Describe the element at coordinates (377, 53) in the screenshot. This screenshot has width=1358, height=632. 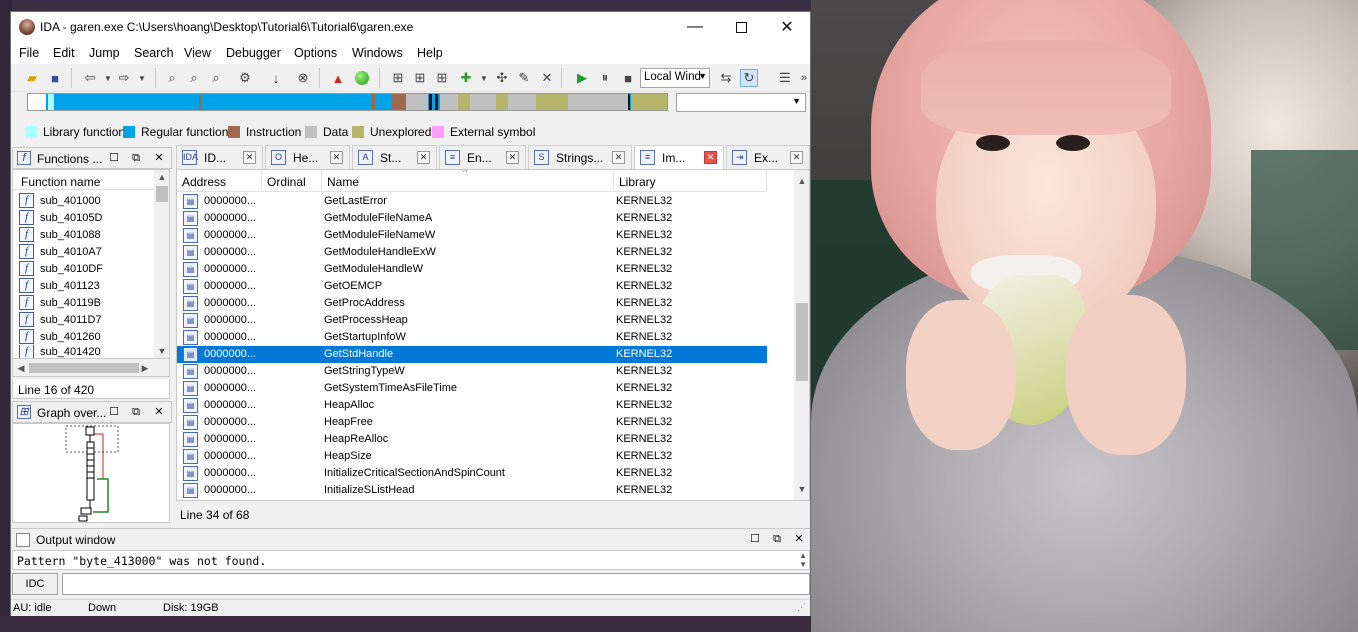
I see `menu-windows: Windows` at that location.